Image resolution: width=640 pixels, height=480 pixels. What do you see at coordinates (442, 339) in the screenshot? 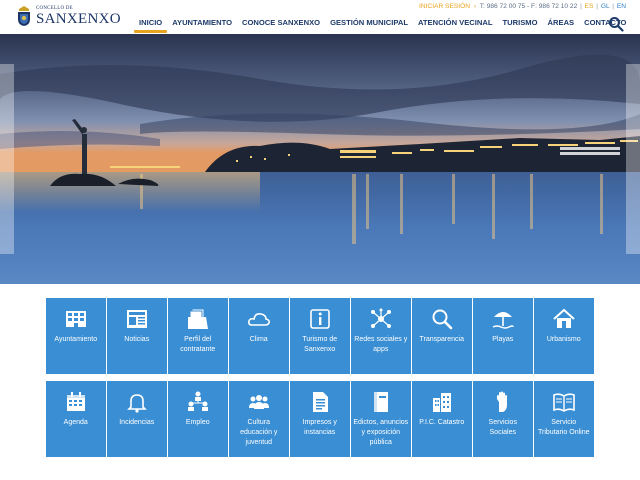
I see `tile-label: Transparencia` at bounding box center [442, 339].